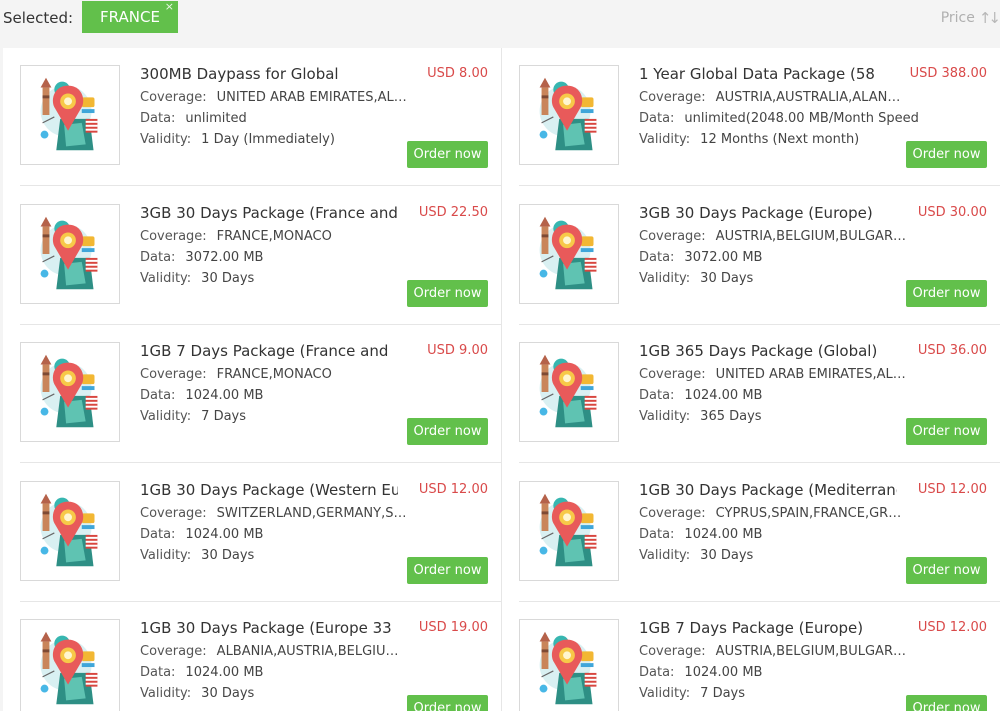 Image resolution: width=1000 pixels, height=711 pixels. Describe the element at coordinates (268, 139) in the screenshot. I see `validity-value: 1 Day (Immediately)` at that location.